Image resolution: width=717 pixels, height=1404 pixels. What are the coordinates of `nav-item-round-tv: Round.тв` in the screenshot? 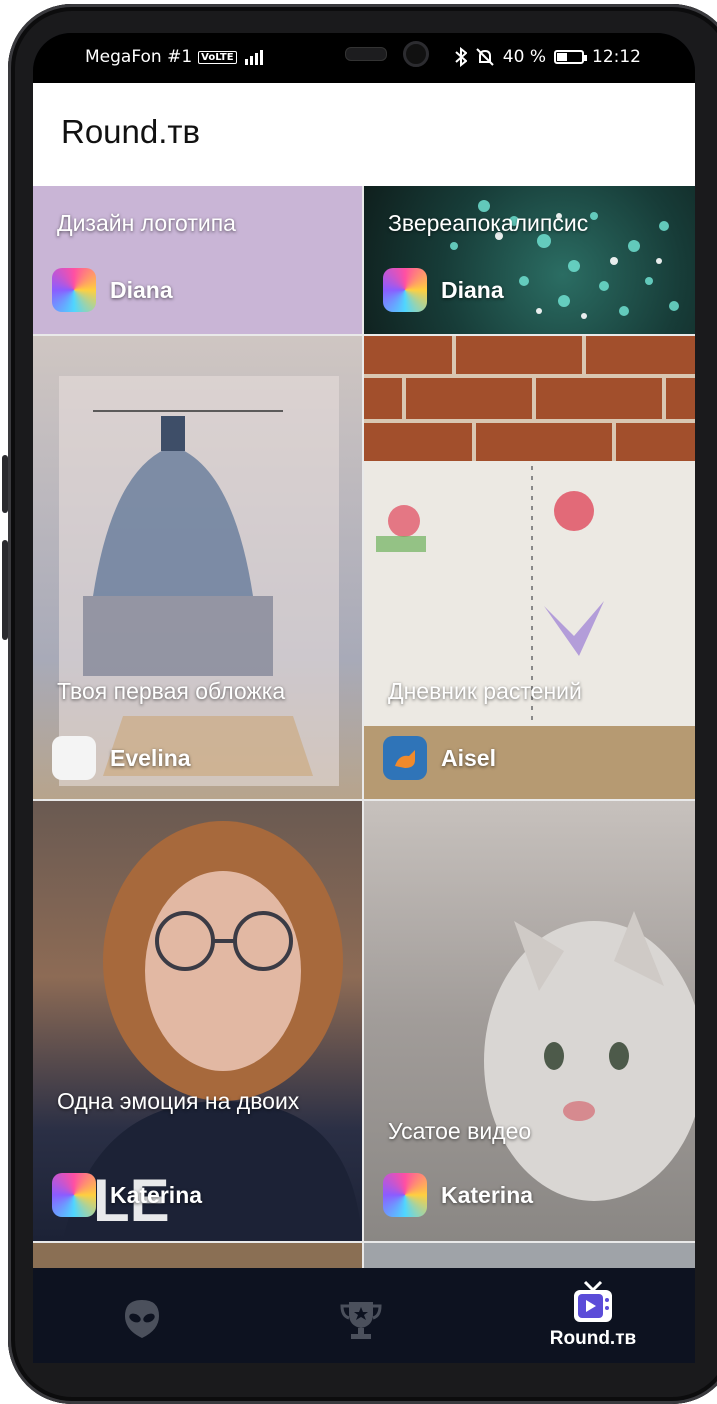 It's located at (593, 1315).